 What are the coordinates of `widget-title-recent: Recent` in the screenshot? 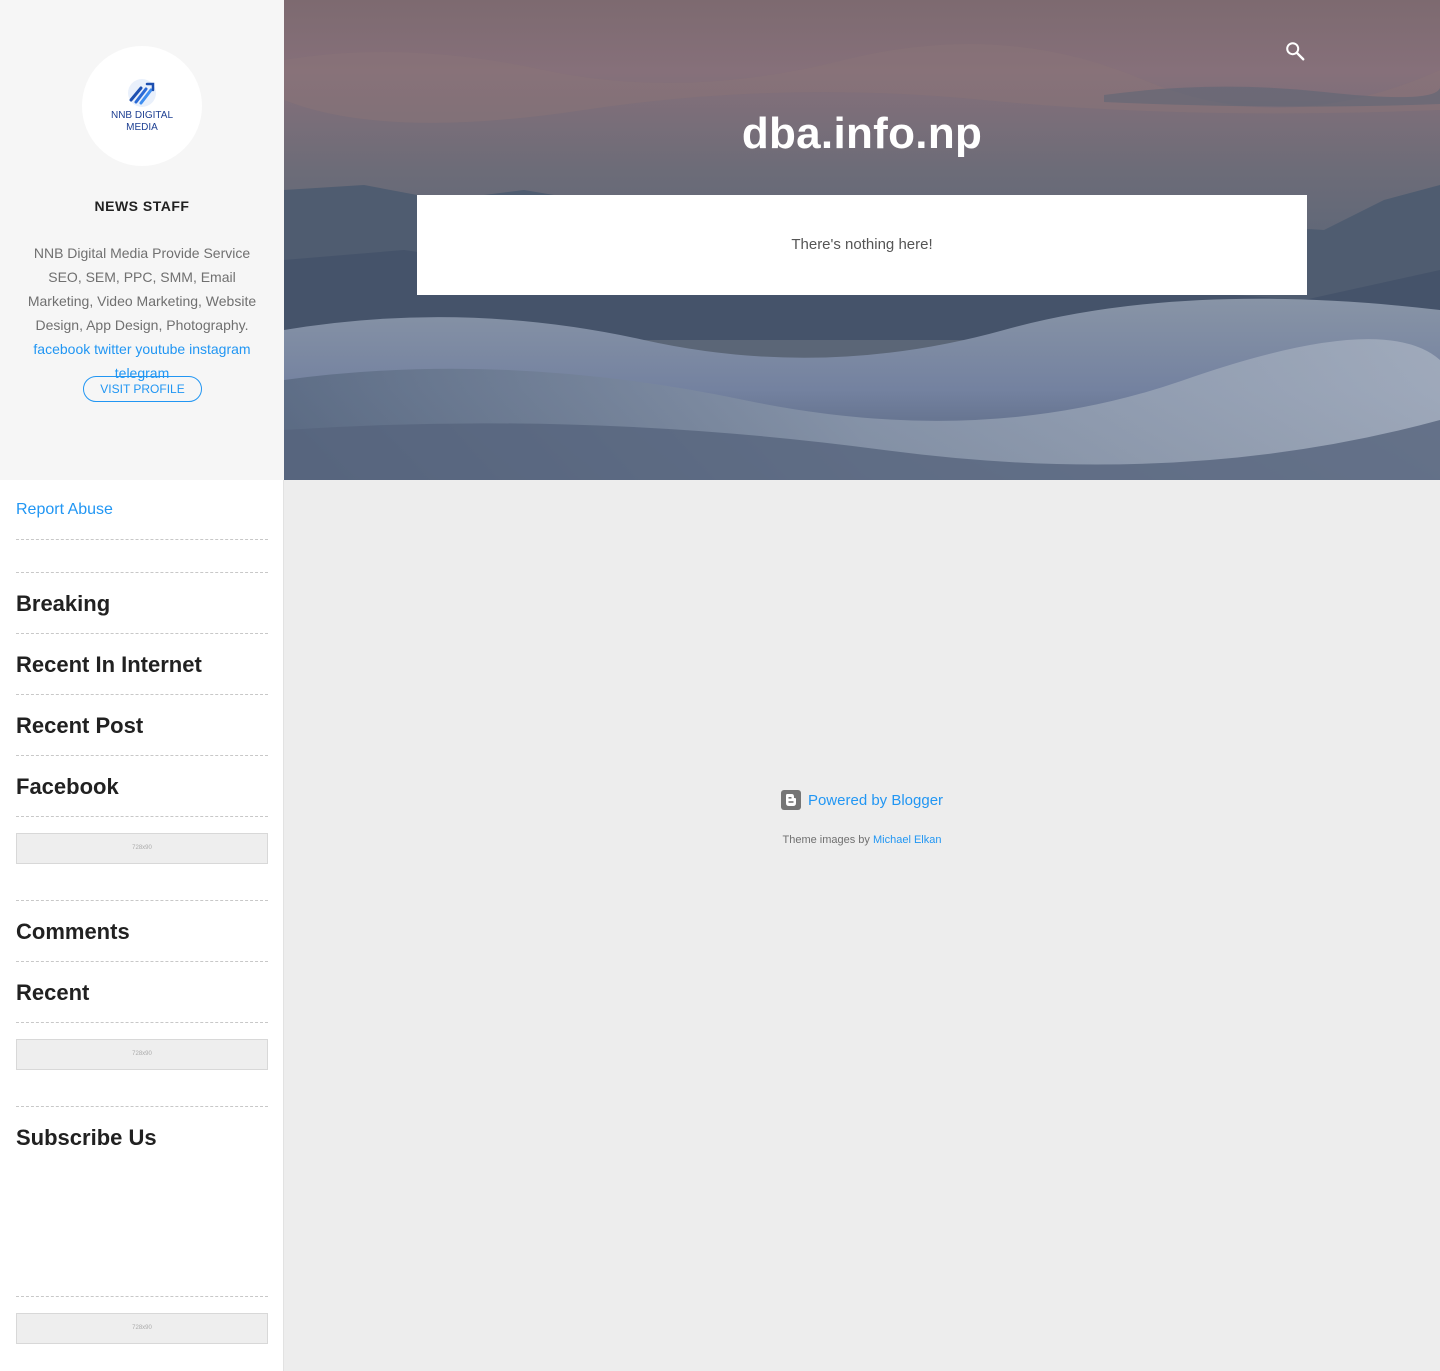 It's located at (142, 992).